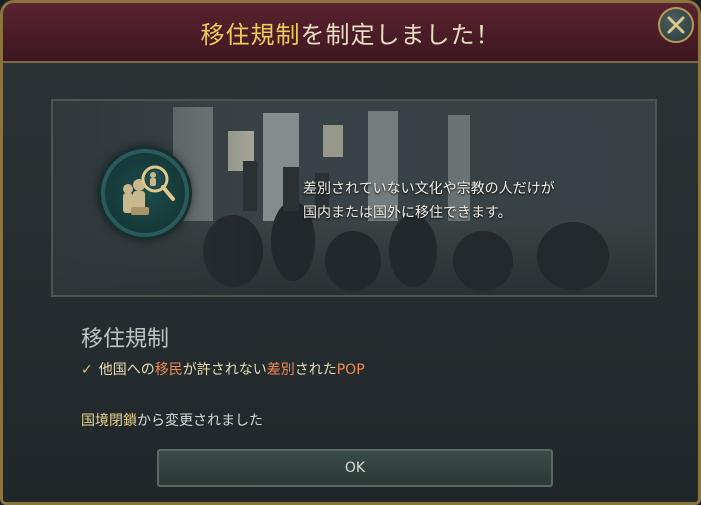  Describe the element at coordinates (351, 370) in the screenshot. I see `effect-pop-link: POP` at that location.